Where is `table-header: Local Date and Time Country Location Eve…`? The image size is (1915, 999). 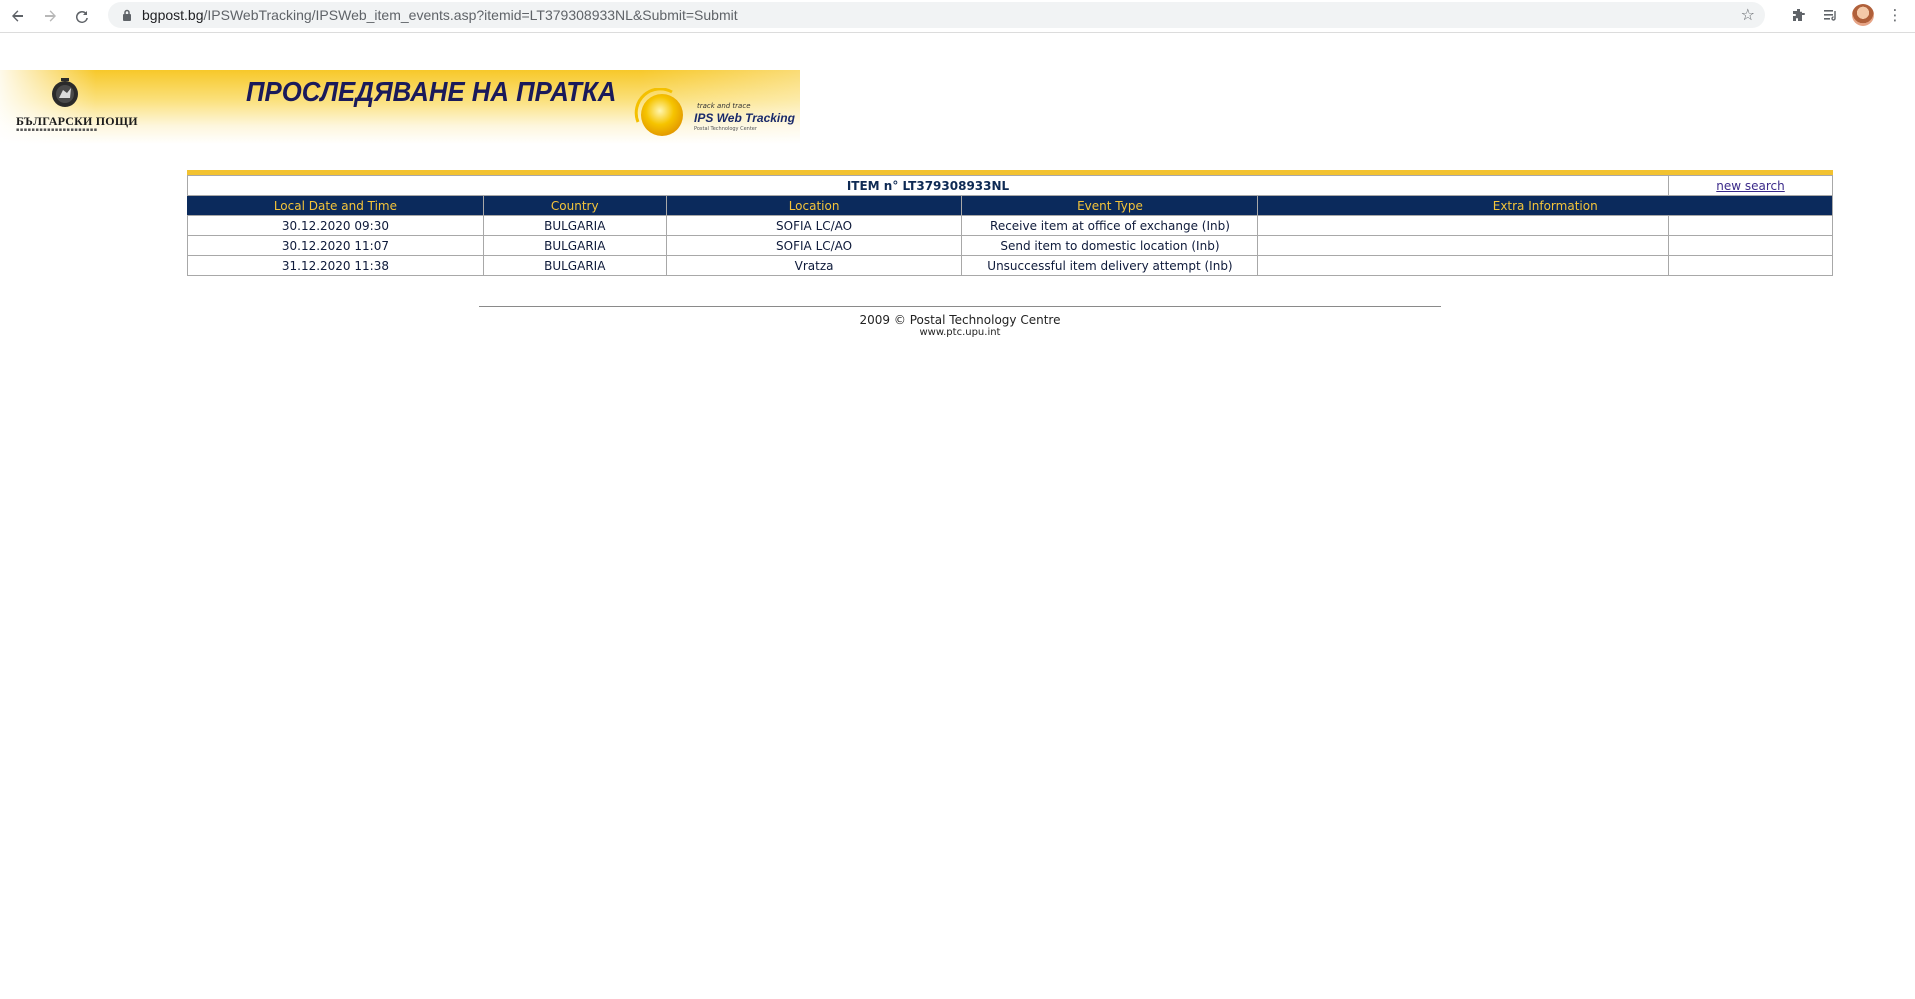 table-header: Local Date and Time Country Location Eve… is located at coordinates (1010, 205).